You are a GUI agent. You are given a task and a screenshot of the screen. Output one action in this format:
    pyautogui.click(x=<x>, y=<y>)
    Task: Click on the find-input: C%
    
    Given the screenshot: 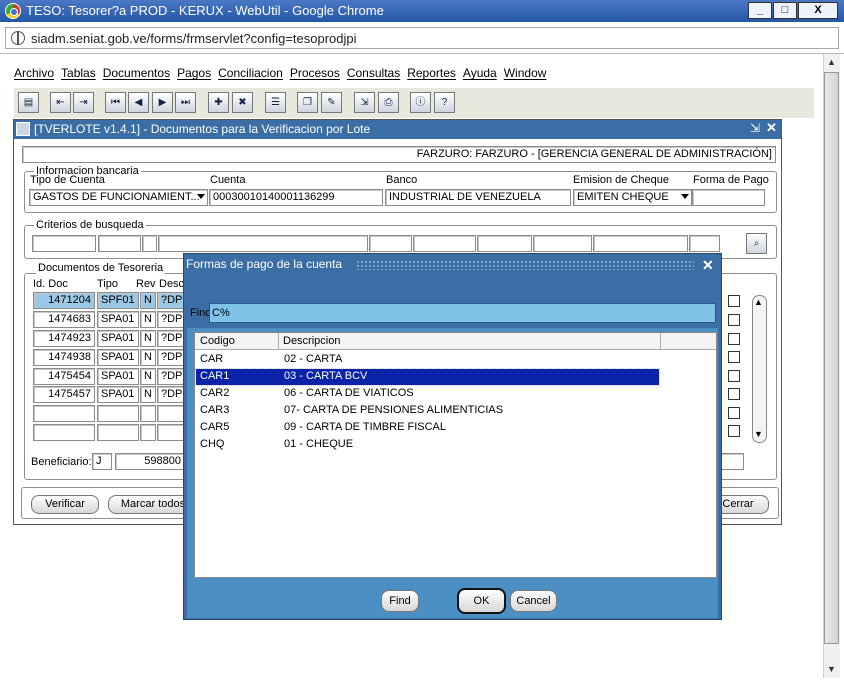 What is the action you would take?
    pyautogui.click(x=462, y=313)
    